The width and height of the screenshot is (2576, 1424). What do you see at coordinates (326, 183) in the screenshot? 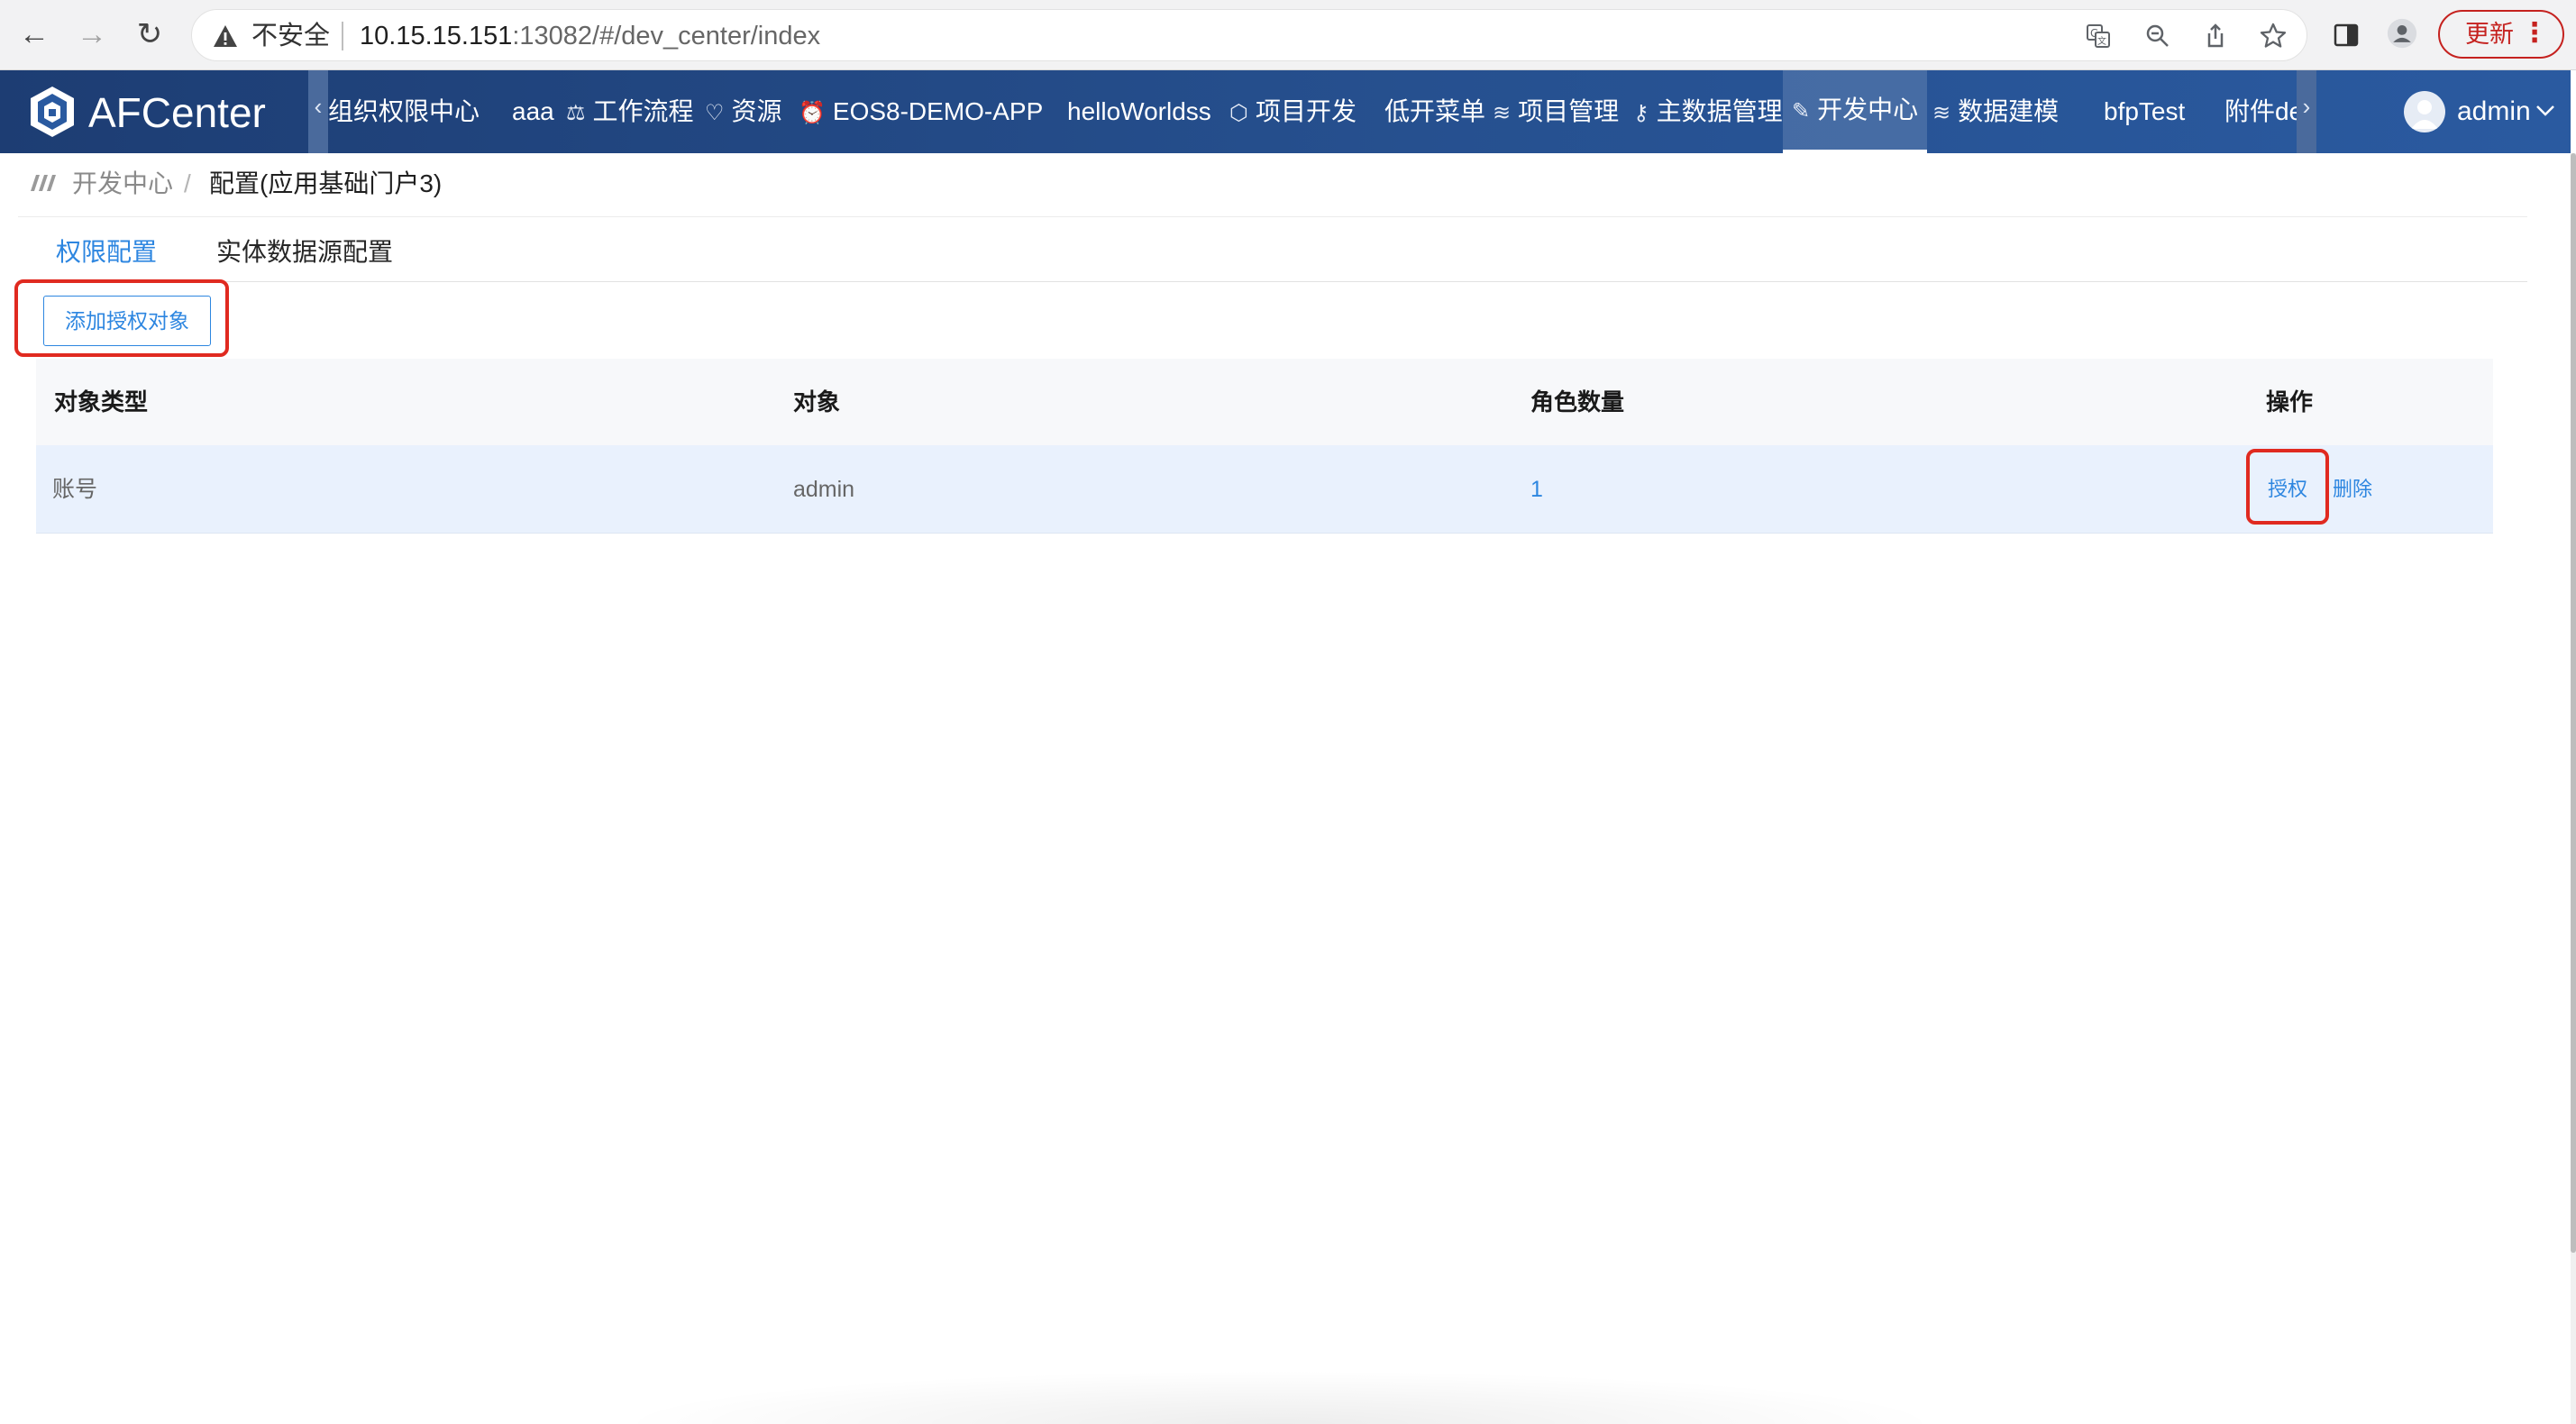
I see `breadcrumb-current: 配置(应用基础门户3)` at bounding box center [326, 183].